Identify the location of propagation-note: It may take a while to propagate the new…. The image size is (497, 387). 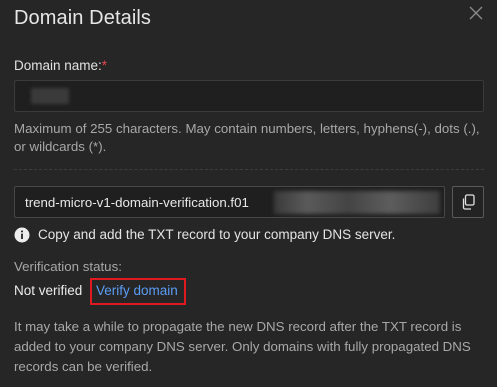
(242, 346).